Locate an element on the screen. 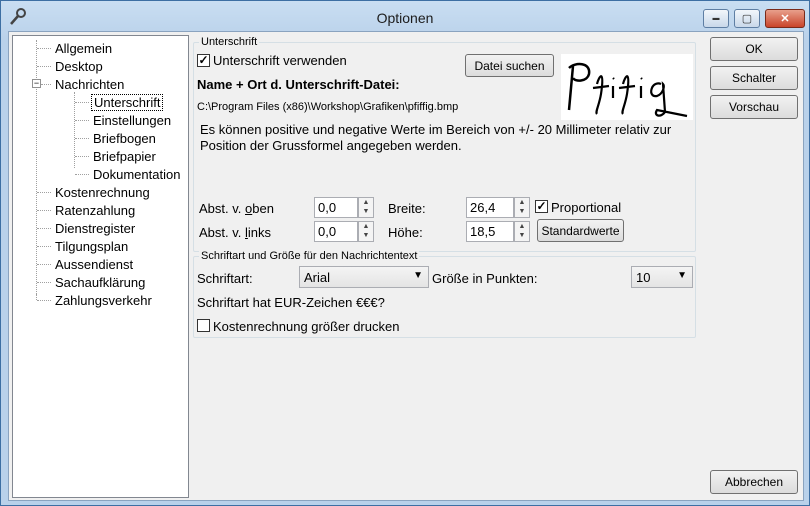 The image size is (810, 506). size-select-value: 10 is located at coordinates (643, 277).